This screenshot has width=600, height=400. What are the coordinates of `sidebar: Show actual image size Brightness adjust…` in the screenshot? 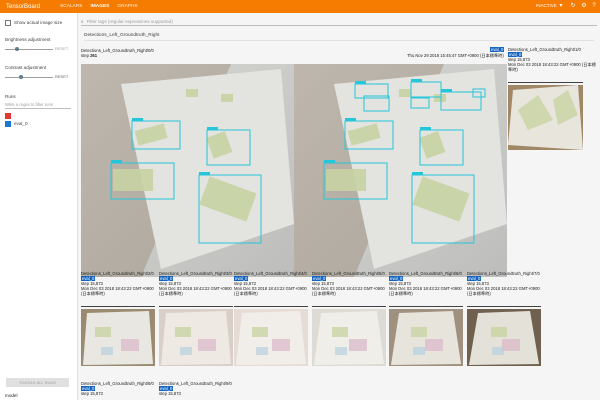 It's located at (39, 206).